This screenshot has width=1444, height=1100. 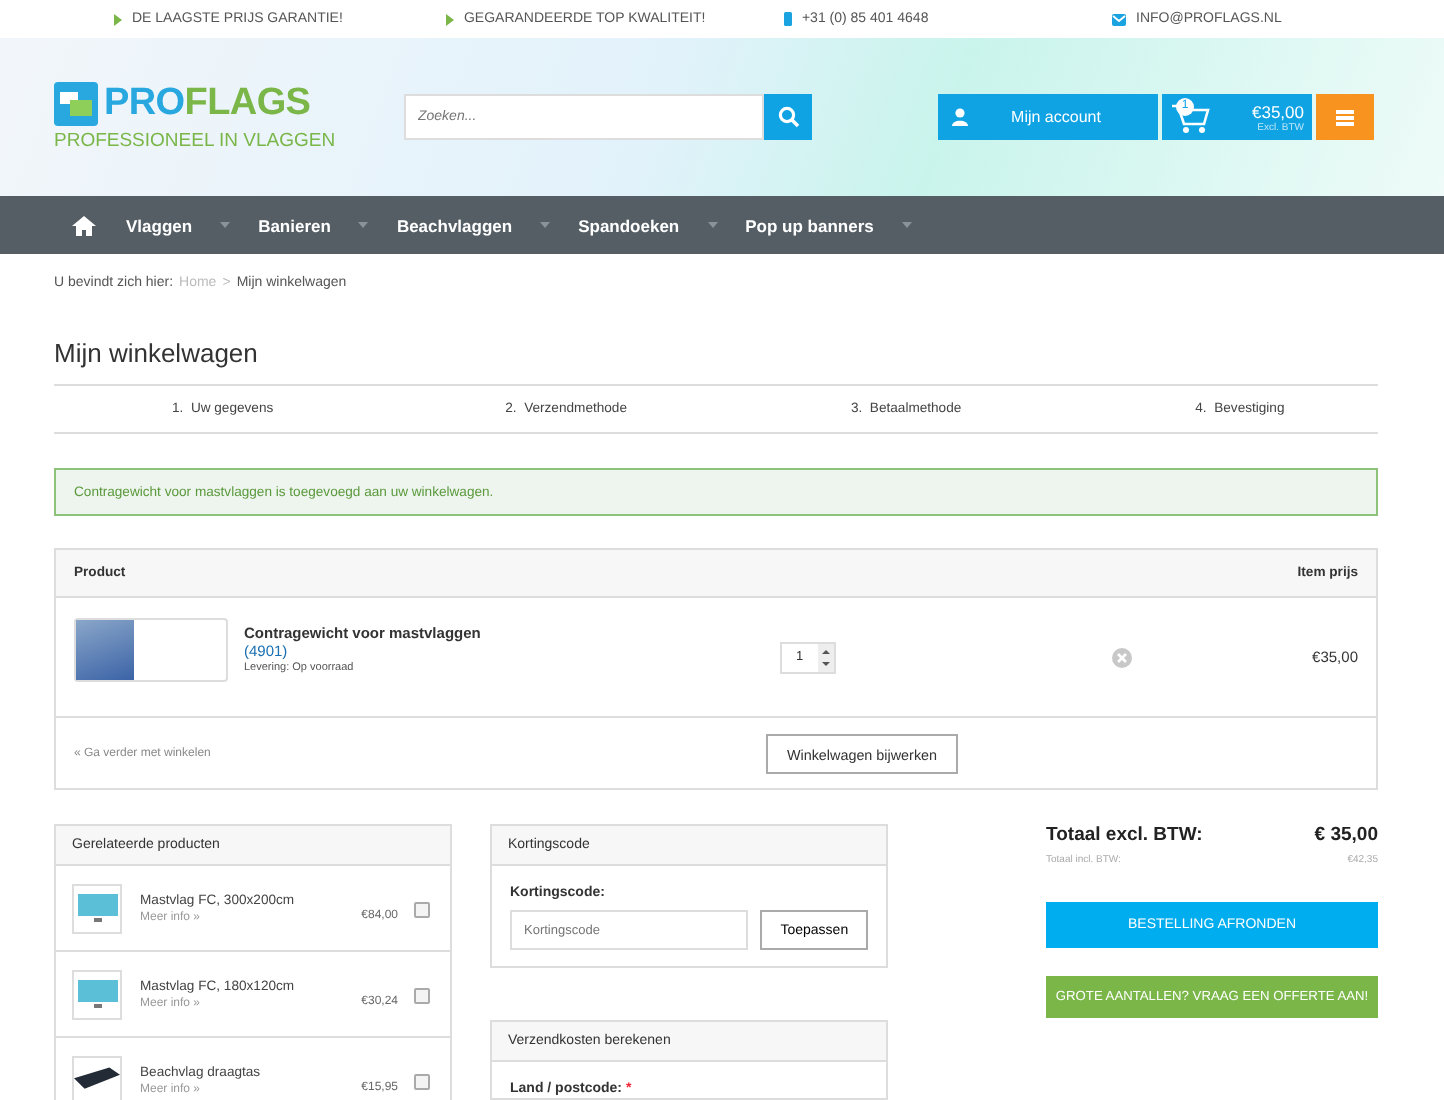 What do you see at coordinates (787, 19) in the screenshot?
I see `phone-icon` at bounding box center [787, 19].